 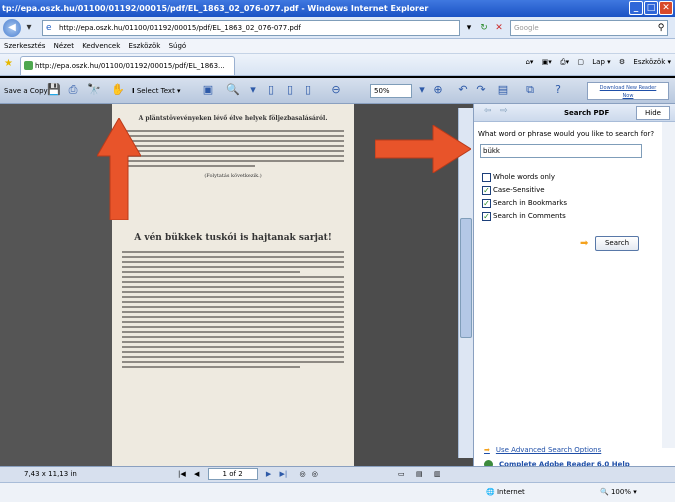 What do you see at coordinates (481, 90) in the screenshot?
I see `rotate-right-icon: ↷` at bounding box center [481, 90].